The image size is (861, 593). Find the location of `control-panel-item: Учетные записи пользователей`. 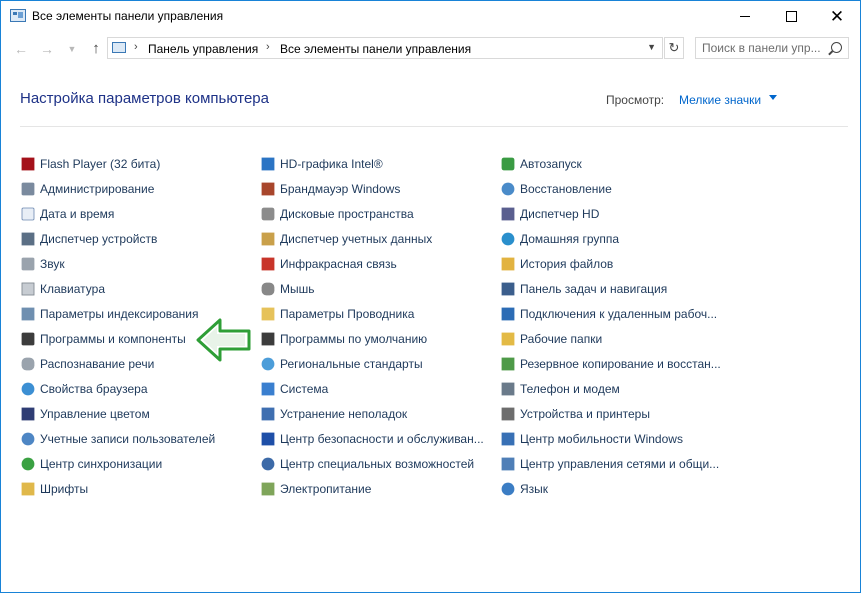

control-panel-item: Учетные записи пользователей is located at coordinates (117, 439).